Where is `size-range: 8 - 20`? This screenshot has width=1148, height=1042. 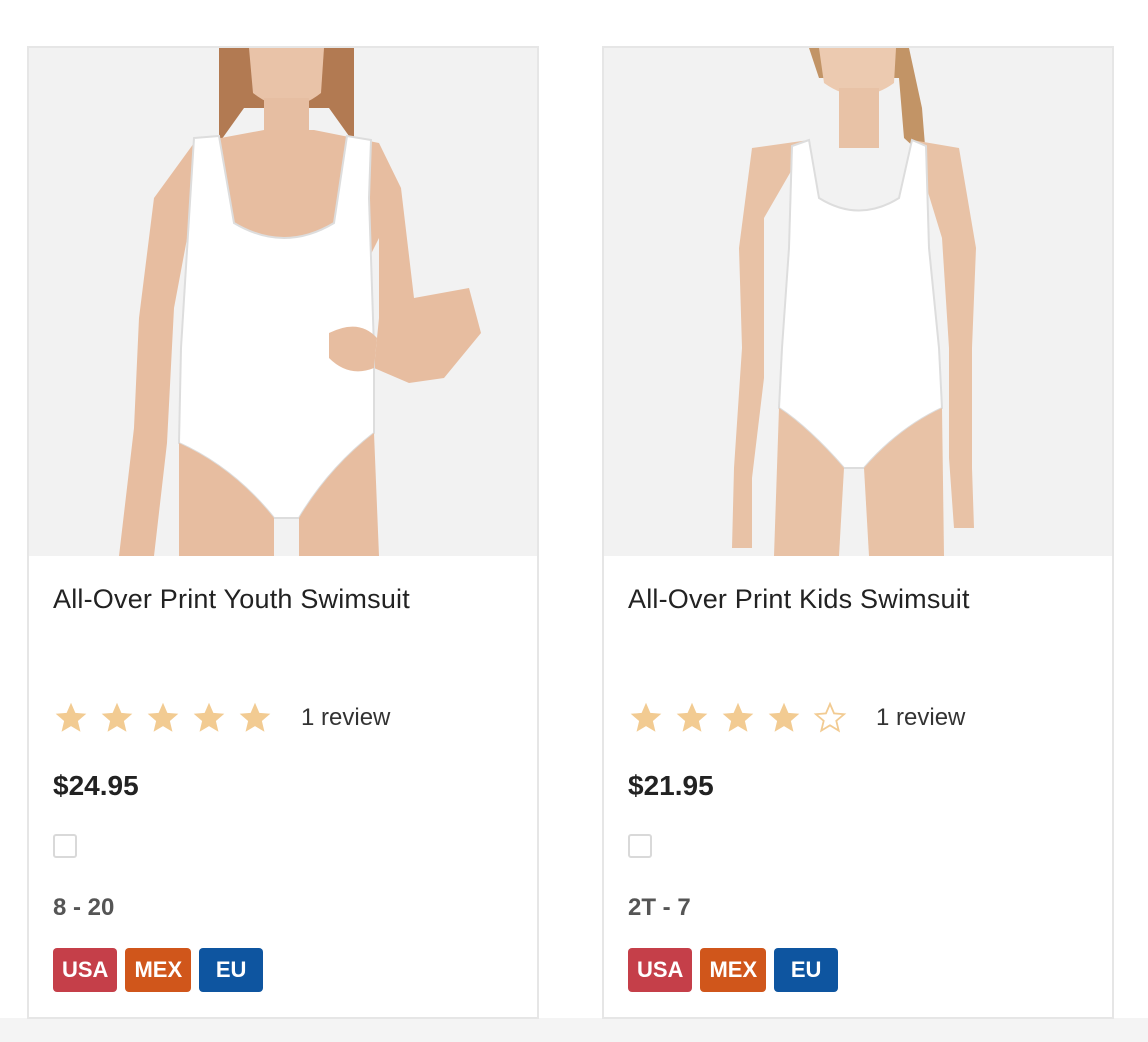
size-range: 8 - 20 is located at coordinates (84, 907).